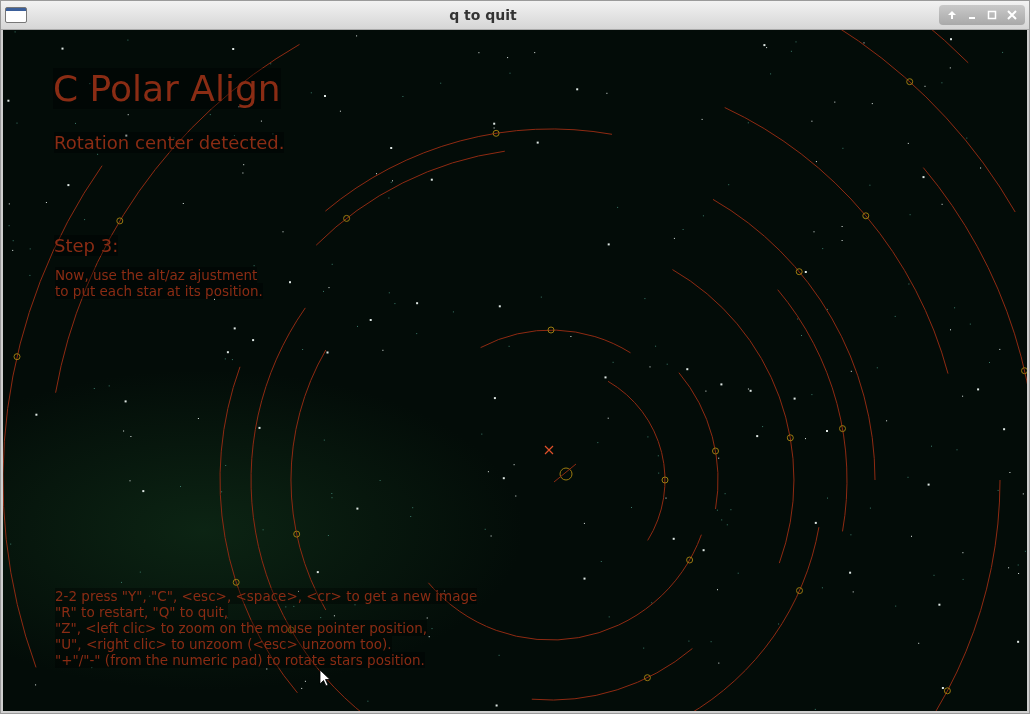  What do you see at coordinates (169, 142) in the screenshot?
I see `status-message: Rotation center detected.` at bounding box center [169, 142].